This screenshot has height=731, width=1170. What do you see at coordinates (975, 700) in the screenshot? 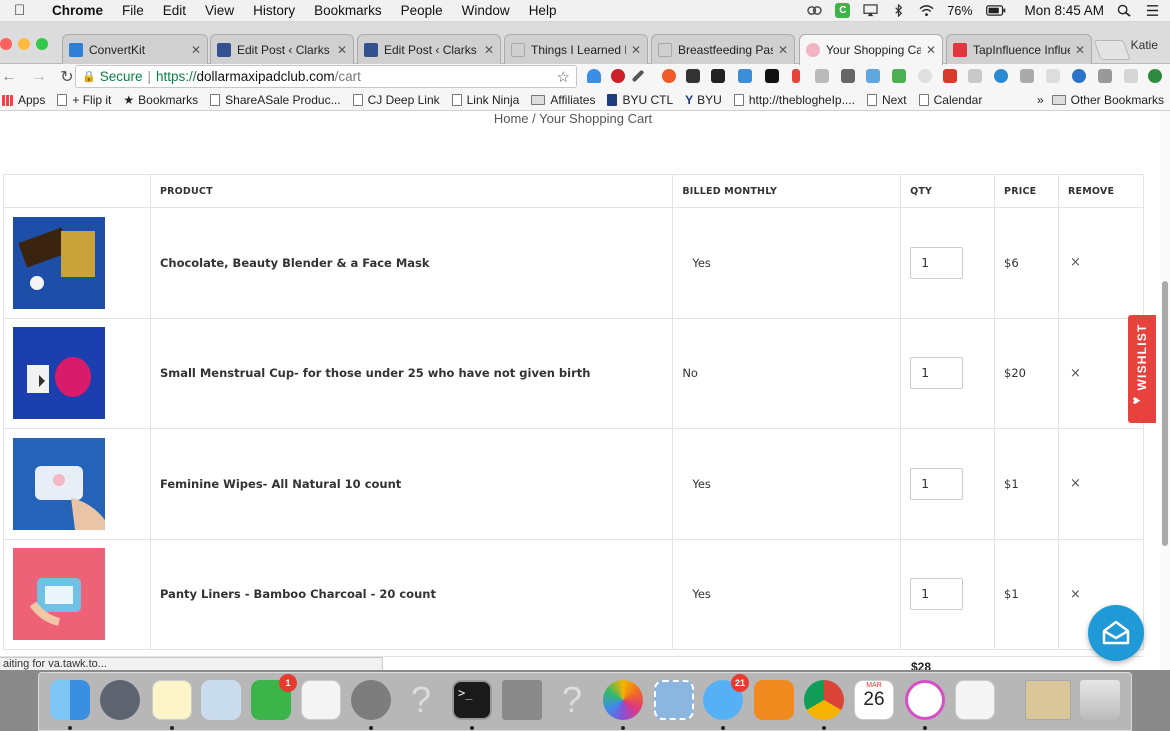
I see `pages-icon` at bounding box center [975, 700].